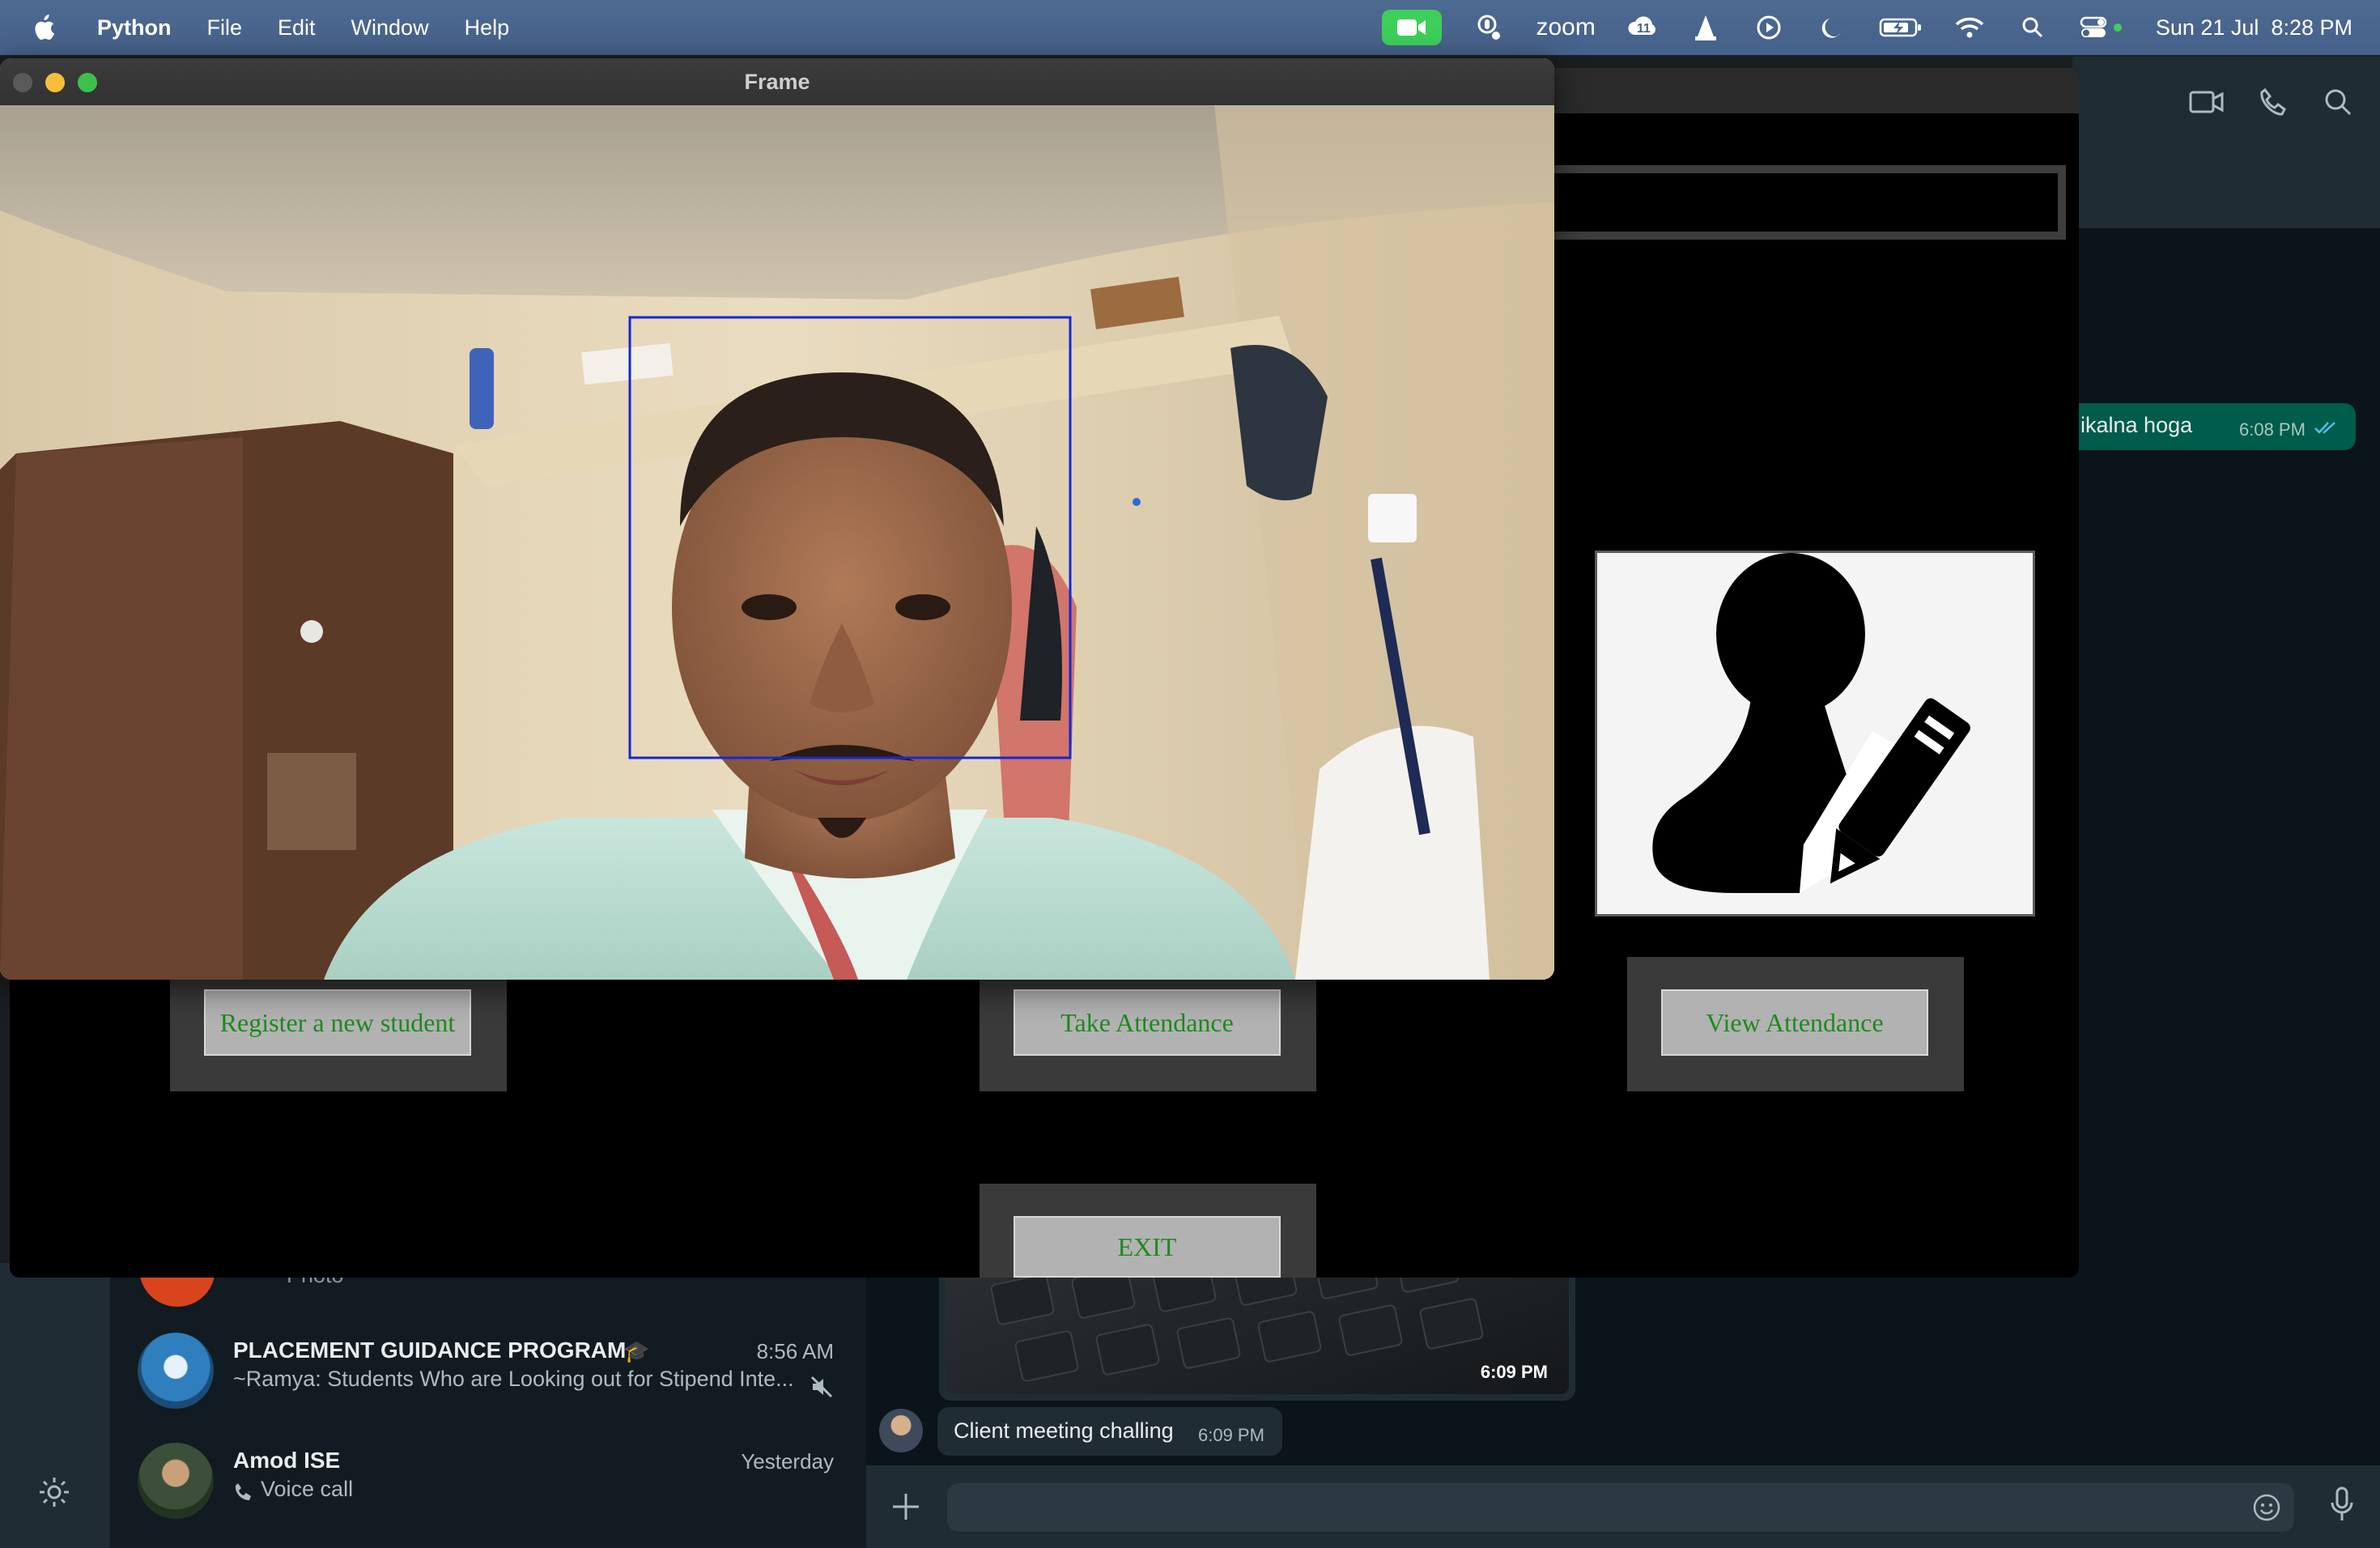  Describe the element at coordinates (1969, 27) in the screenshot. I see `wifi-icon` at that location.